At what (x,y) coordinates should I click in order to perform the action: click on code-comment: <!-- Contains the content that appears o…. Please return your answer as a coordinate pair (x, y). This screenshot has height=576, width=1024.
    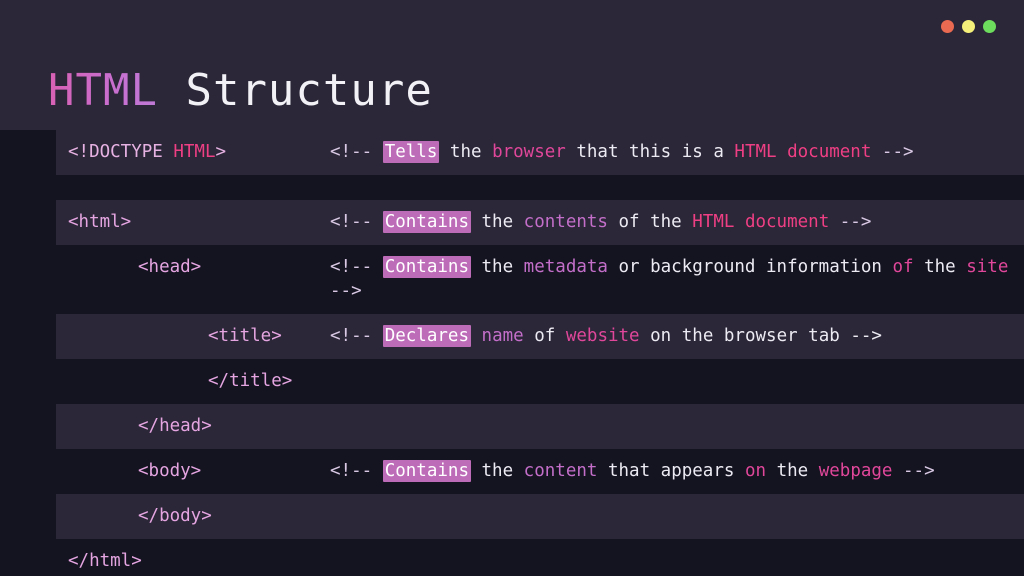
    Looking at the image, I should click on (675, 471).